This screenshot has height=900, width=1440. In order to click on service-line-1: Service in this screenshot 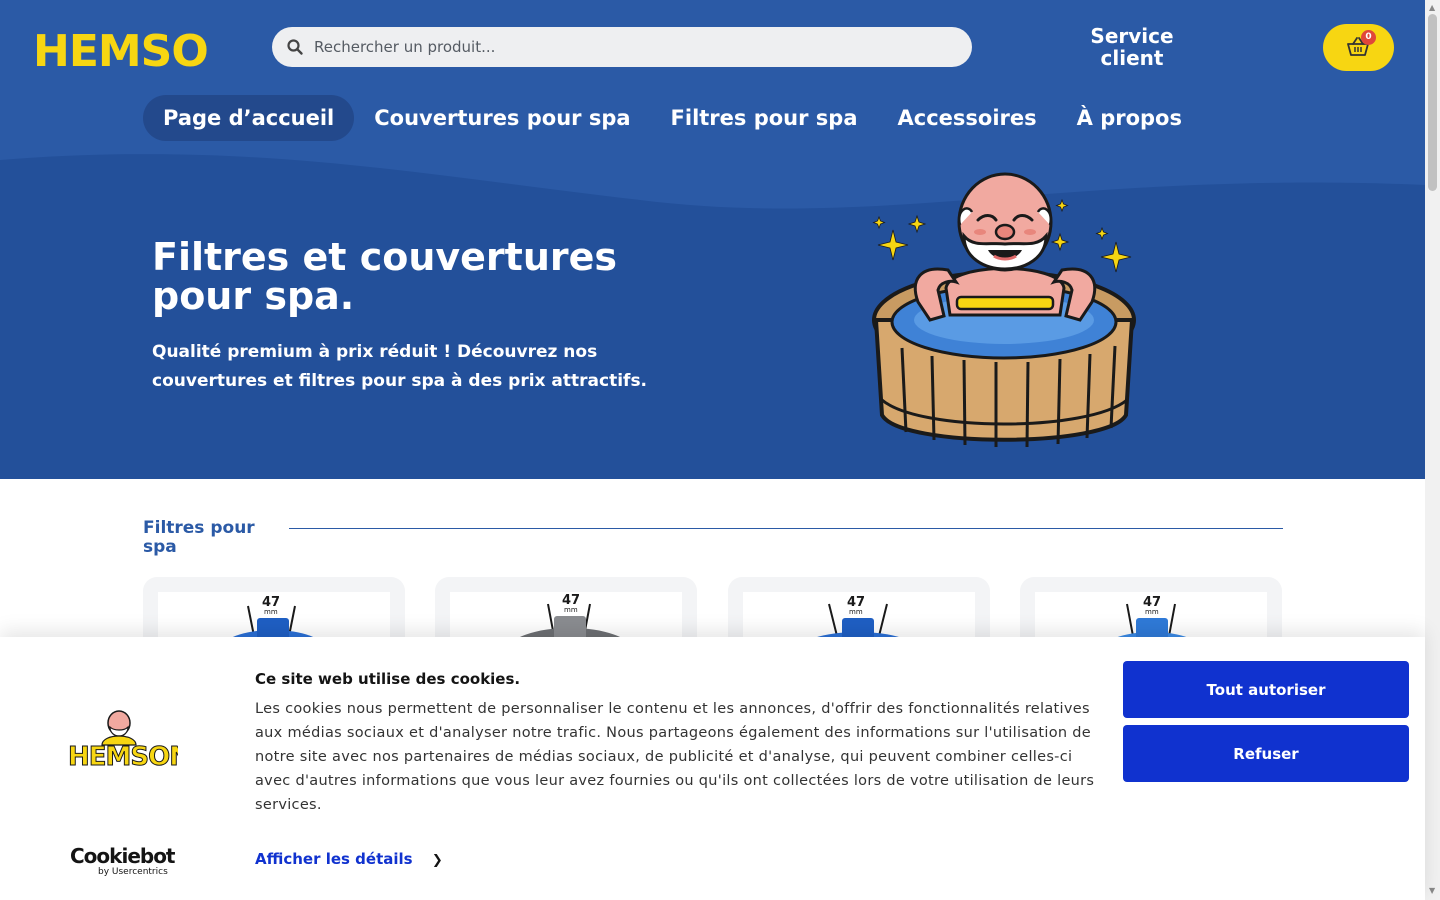, I will do `click(1132, 36)`.